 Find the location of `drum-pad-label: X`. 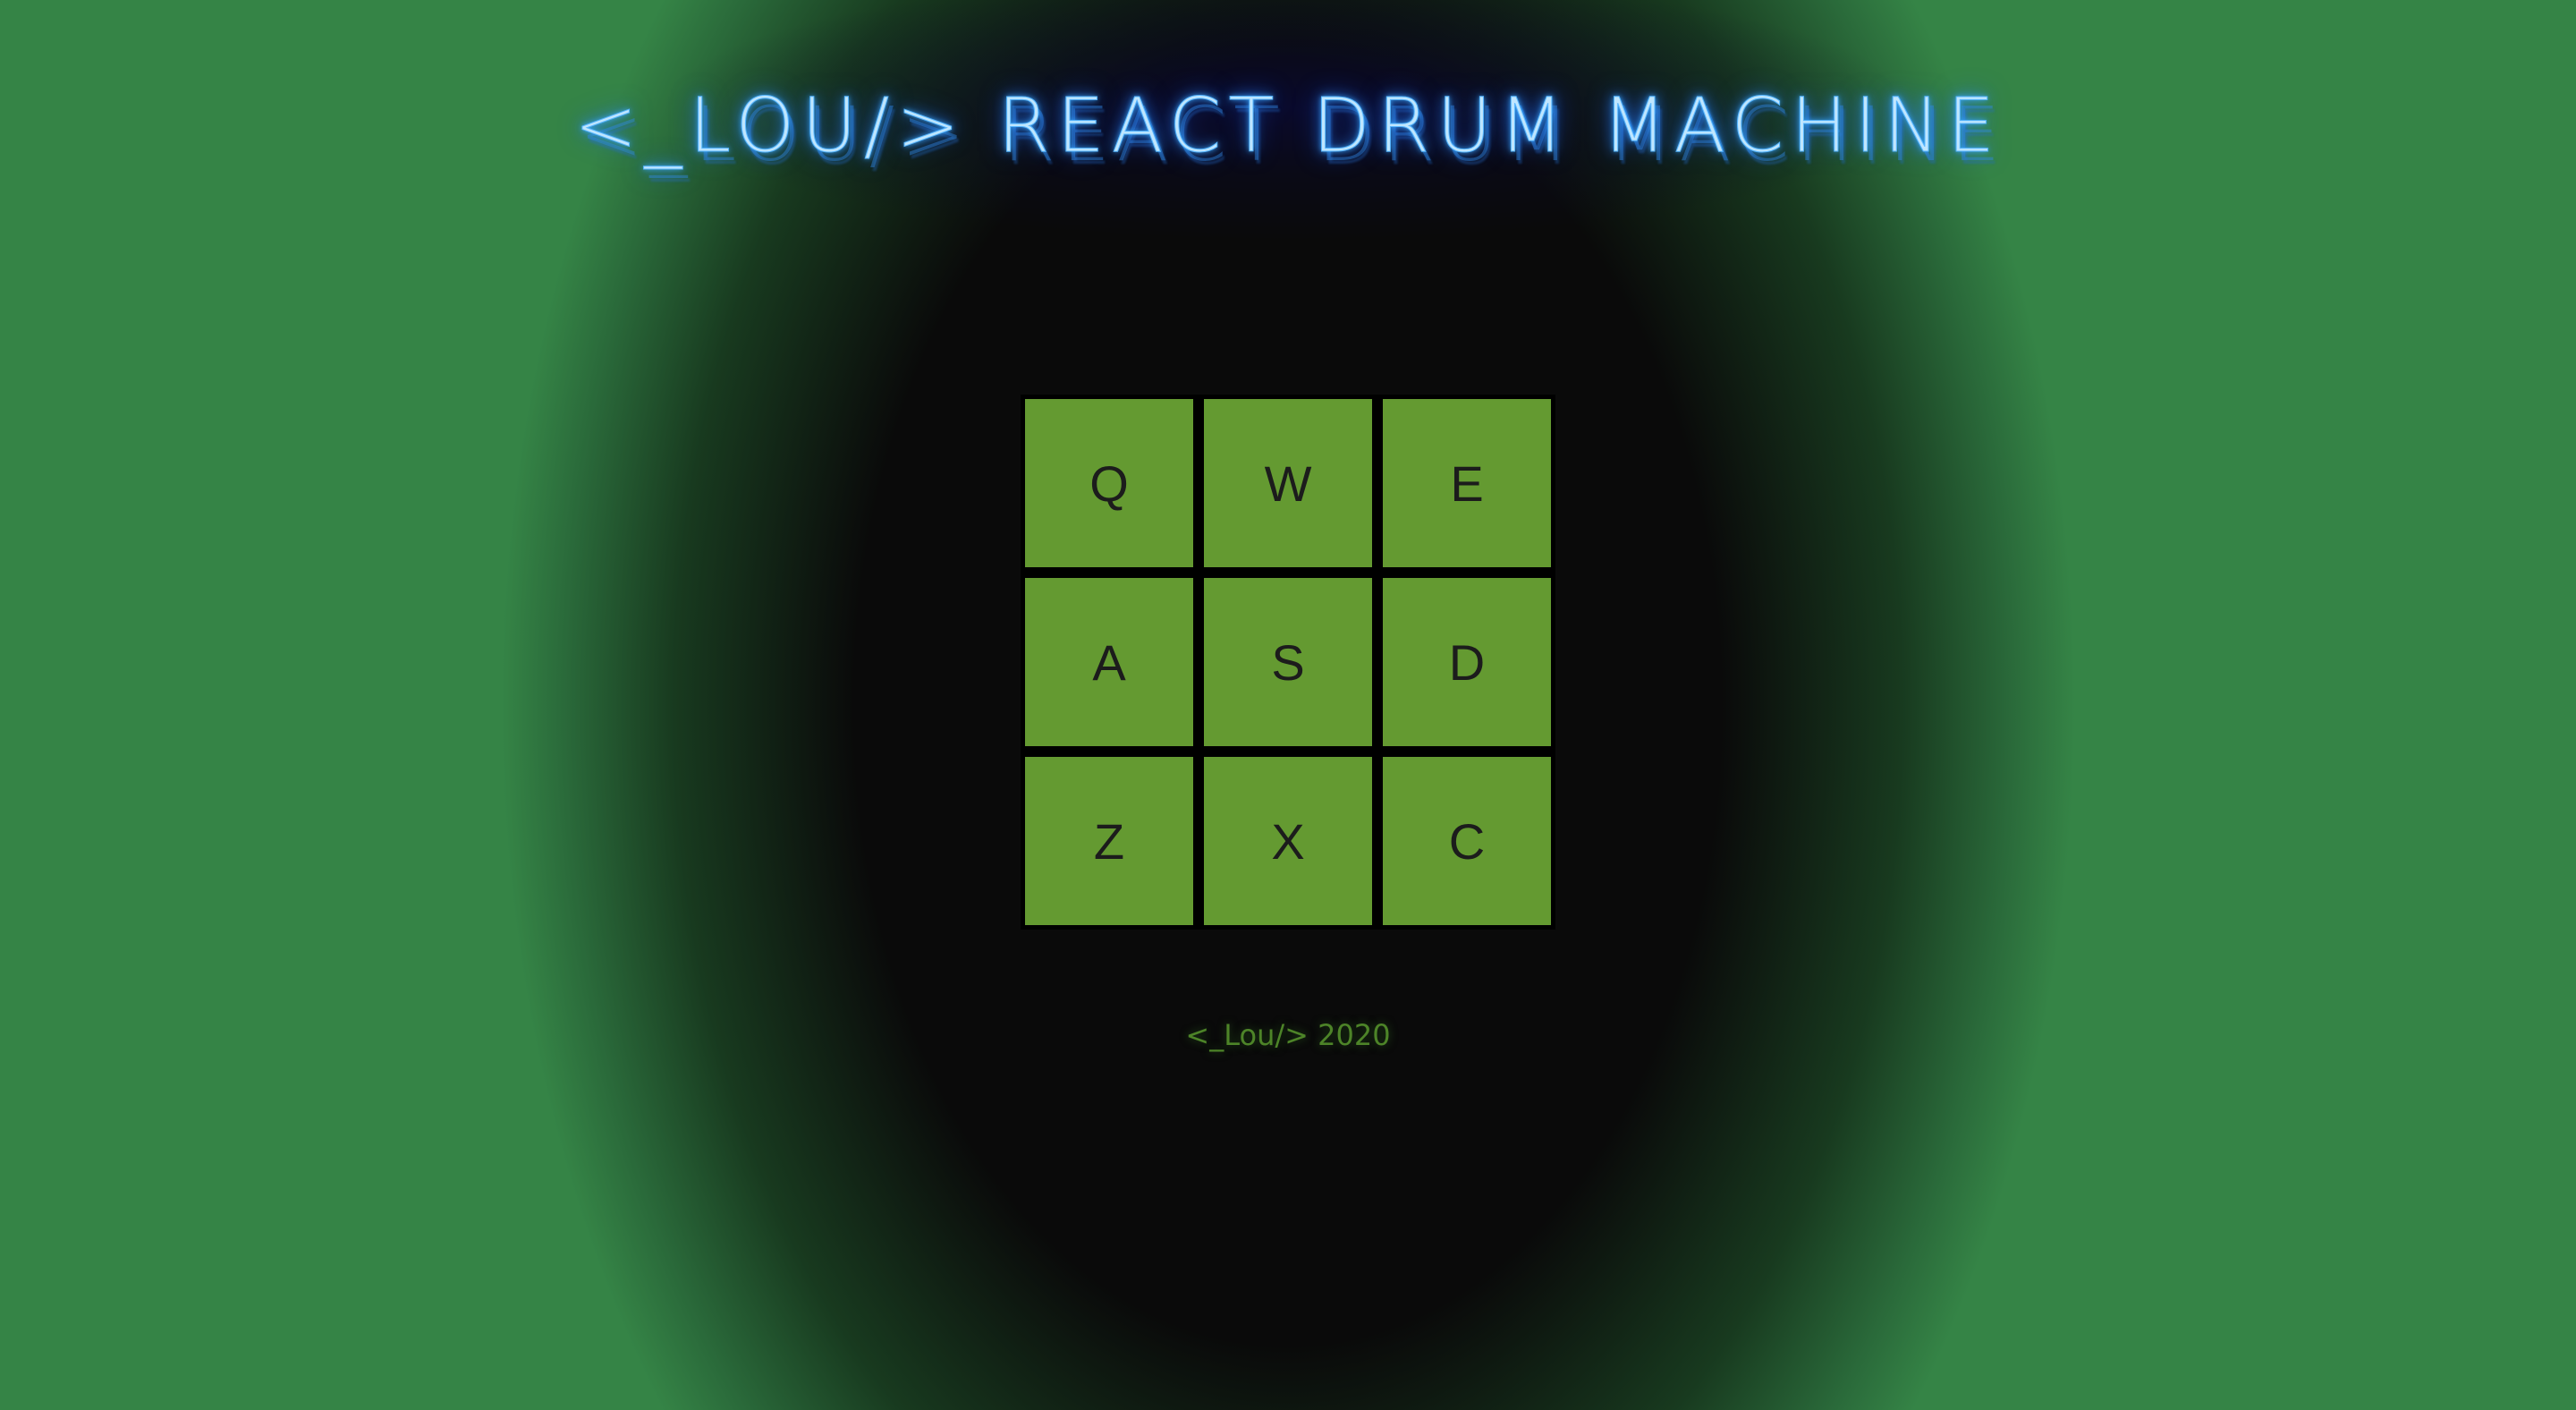

drum-pad-label: X is located at coordinates (1288, 841).